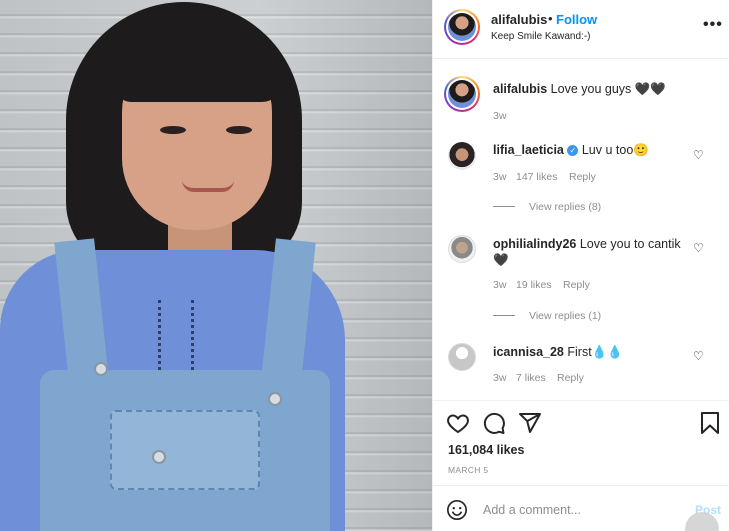 The height and width of the screenshot is (531, 729). I want to click on likes-count-label: 161,084 likes, so click(486, 450).